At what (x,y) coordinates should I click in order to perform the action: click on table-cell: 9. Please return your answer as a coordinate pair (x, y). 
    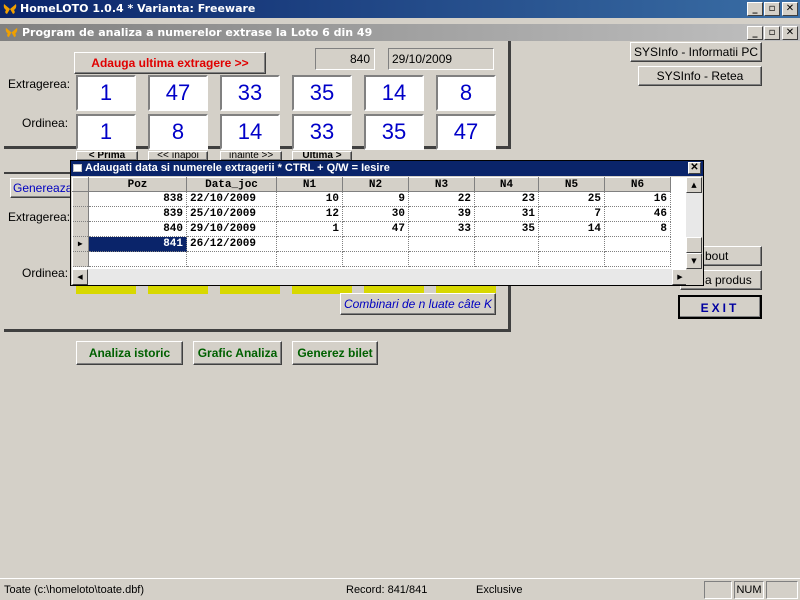
    Looking at the image, I should click on (375, 199).